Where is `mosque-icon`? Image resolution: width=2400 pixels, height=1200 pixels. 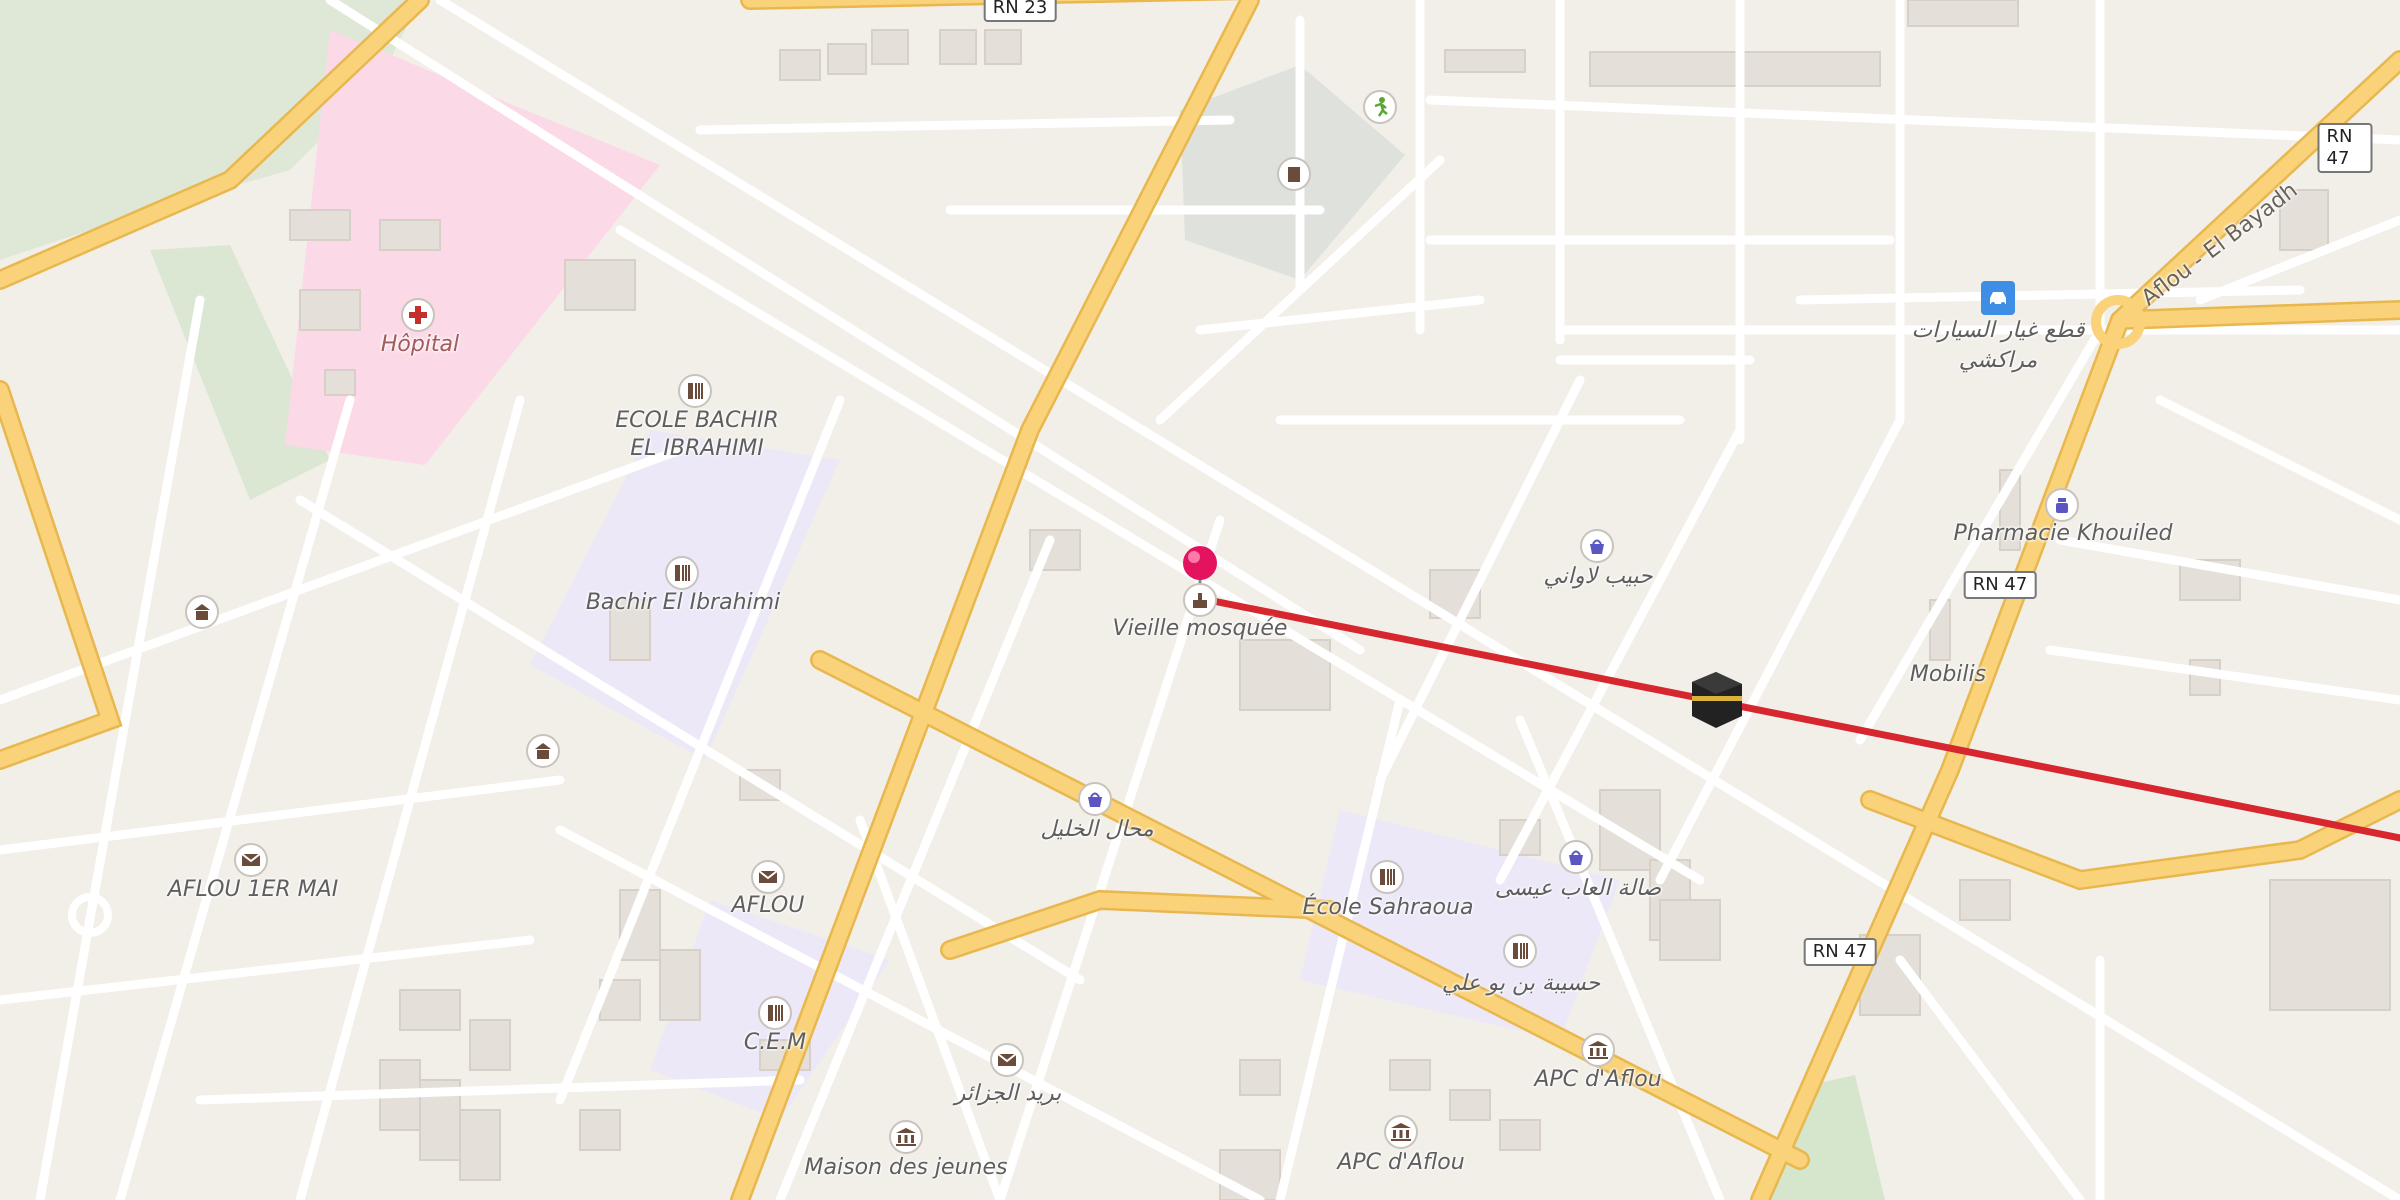
mosque-icon is located at coordinates (1200, 600).